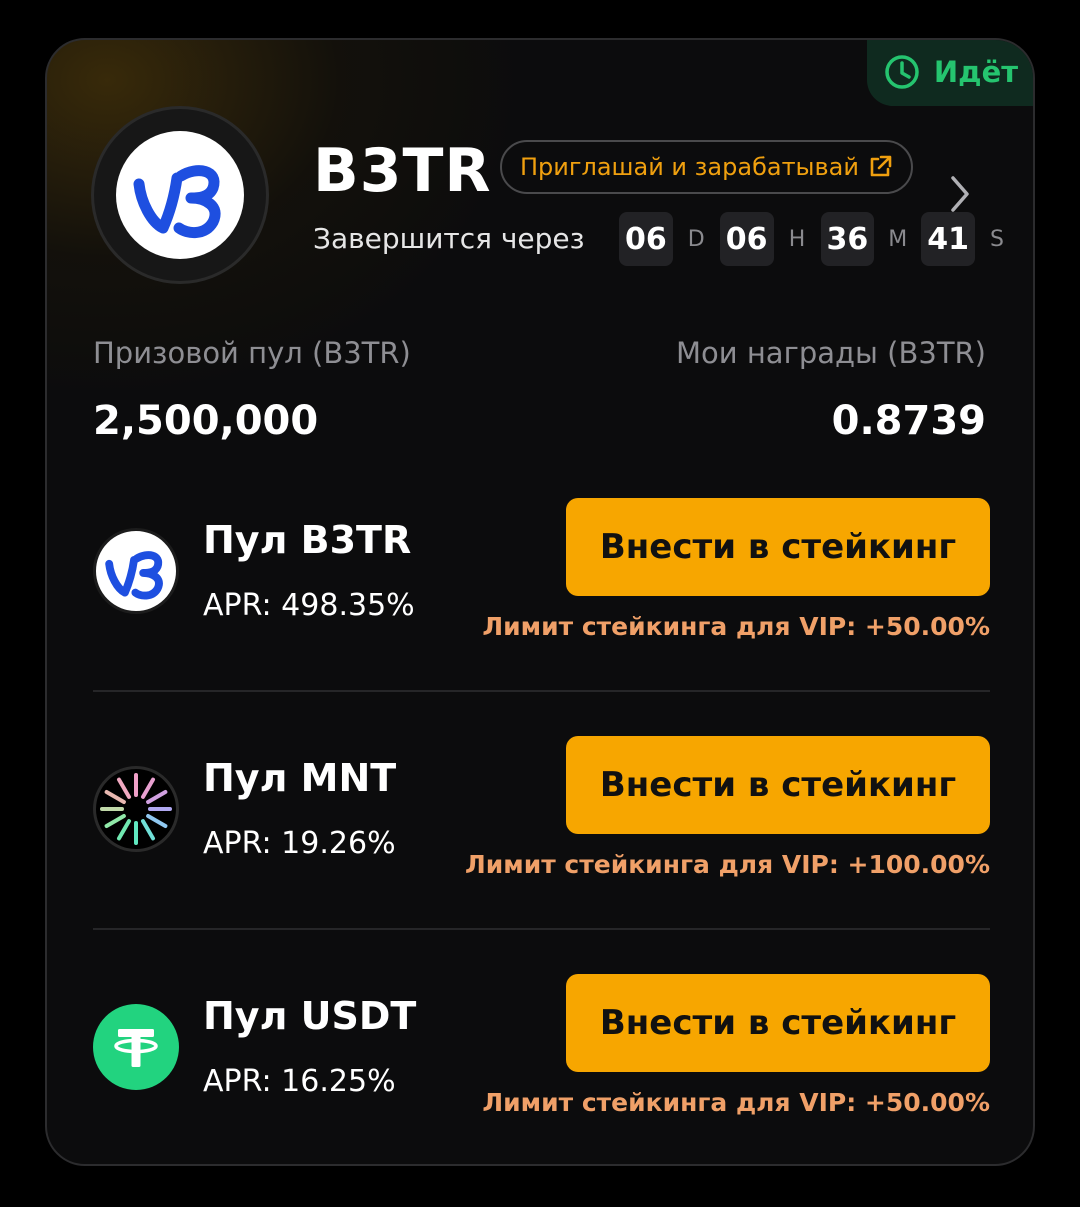 Image resolution: width=1080 pixels, height=1207 pixels. Describe the element at coordinates (696, 239) in the screenshot. I see `countdown-days-unit: D` at that location.